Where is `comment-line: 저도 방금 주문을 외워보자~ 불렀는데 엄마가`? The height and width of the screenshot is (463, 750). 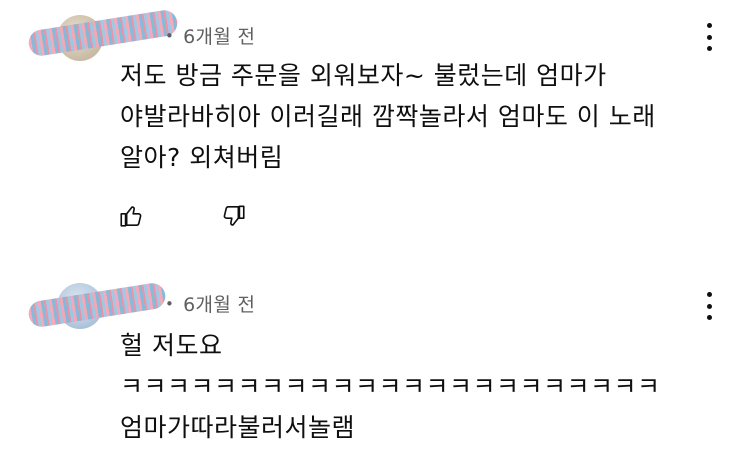
comment-line: 저도 방금 주문을 외워보자~ 불렀는데 엄마가 is located at coordinates (363, 75).